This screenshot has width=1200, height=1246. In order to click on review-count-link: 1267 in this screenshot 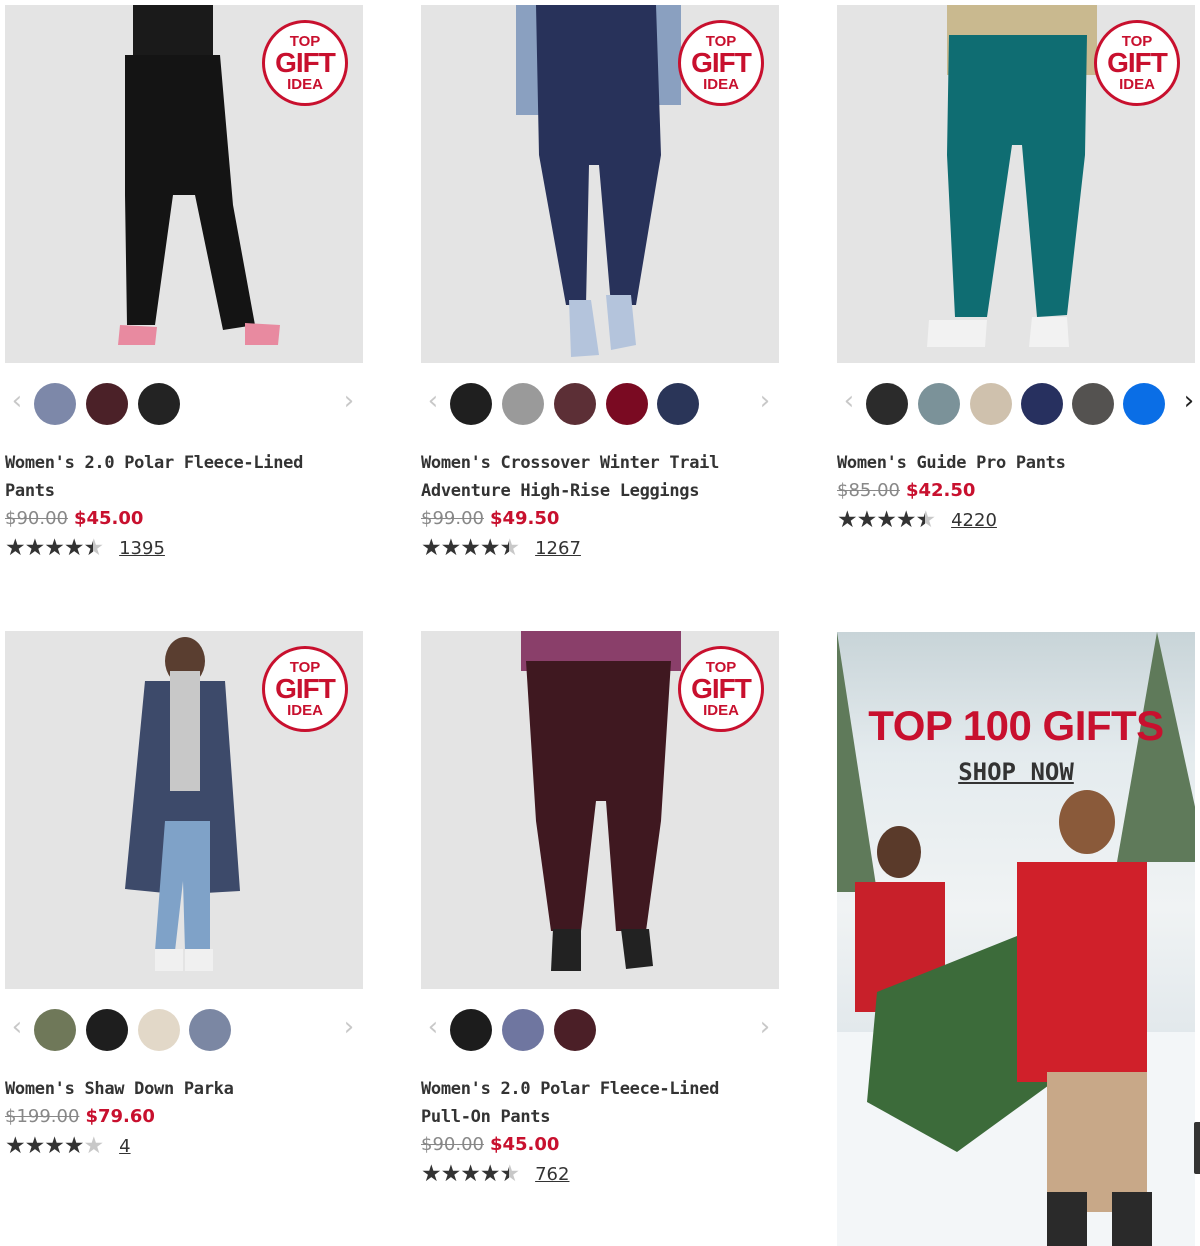, I will do `click(558, 548)`.